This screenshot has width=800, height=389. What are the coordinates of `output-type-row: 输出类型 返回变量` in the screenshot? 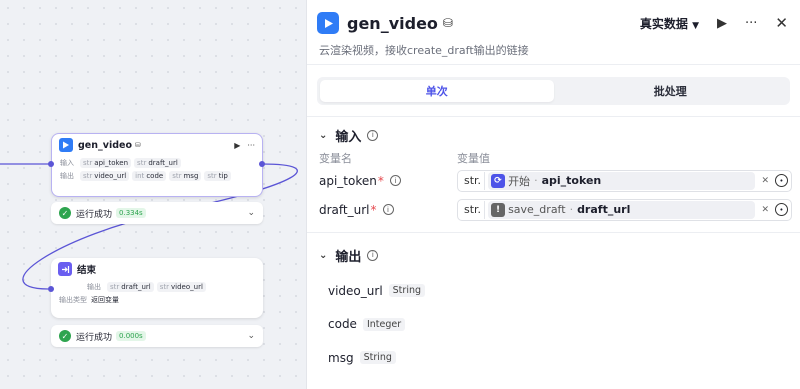 It's located at (89, 299).